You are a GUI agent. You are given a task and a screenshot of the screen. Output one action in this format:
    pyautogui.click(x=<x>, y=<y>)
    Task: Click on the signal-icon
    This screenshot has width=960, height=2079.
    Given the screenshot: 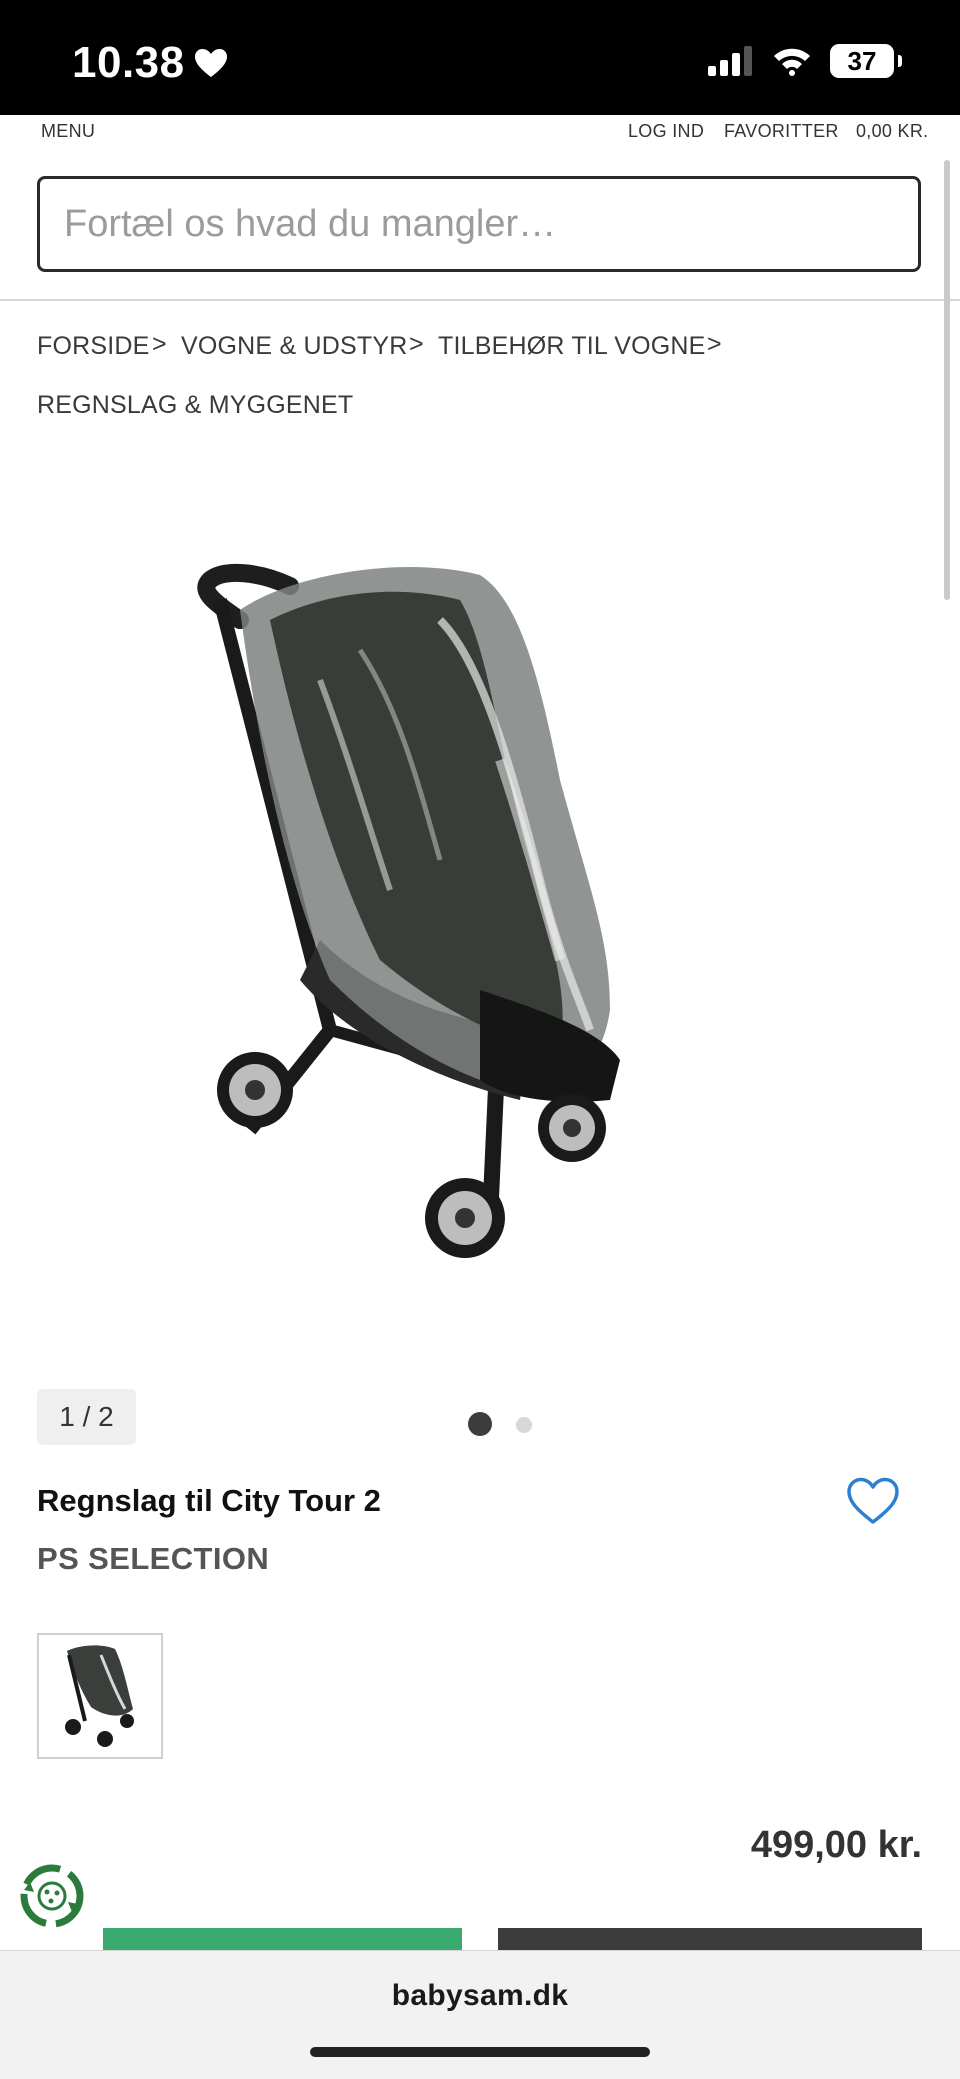 What is the action you would take?
    pyautogui.click(x=730, y=61)
    